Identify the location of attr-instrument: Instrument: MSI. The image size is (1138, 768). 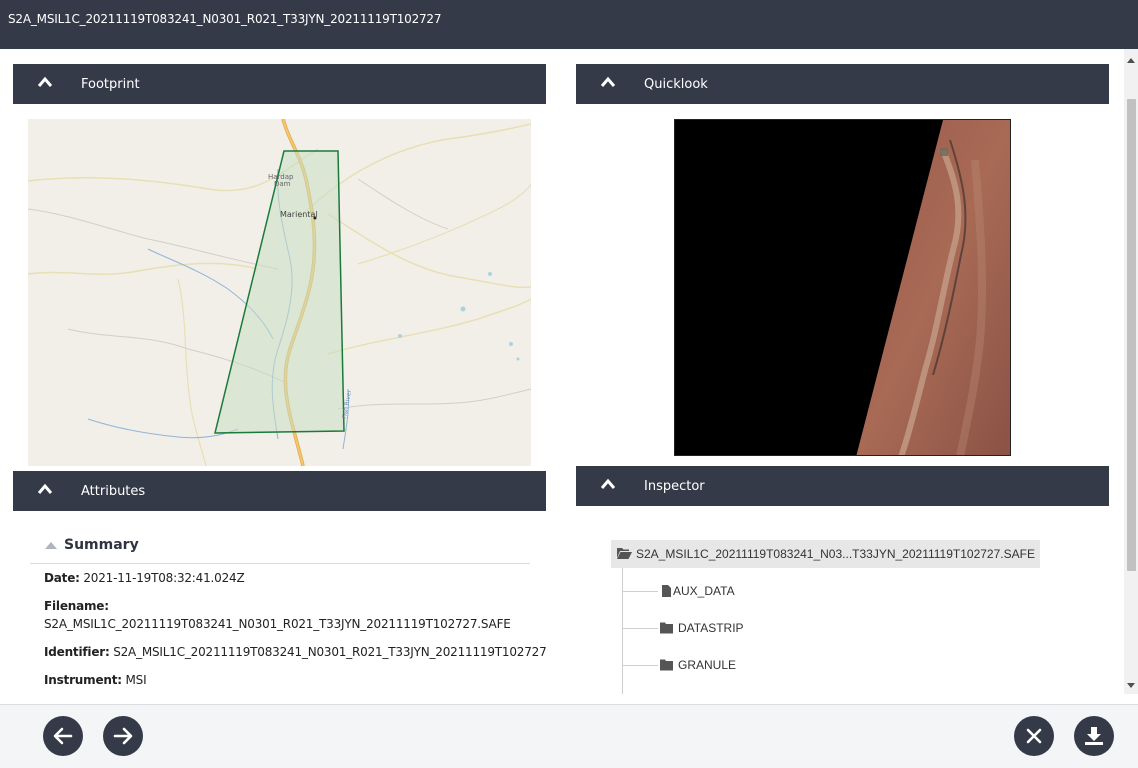
(95, 680).